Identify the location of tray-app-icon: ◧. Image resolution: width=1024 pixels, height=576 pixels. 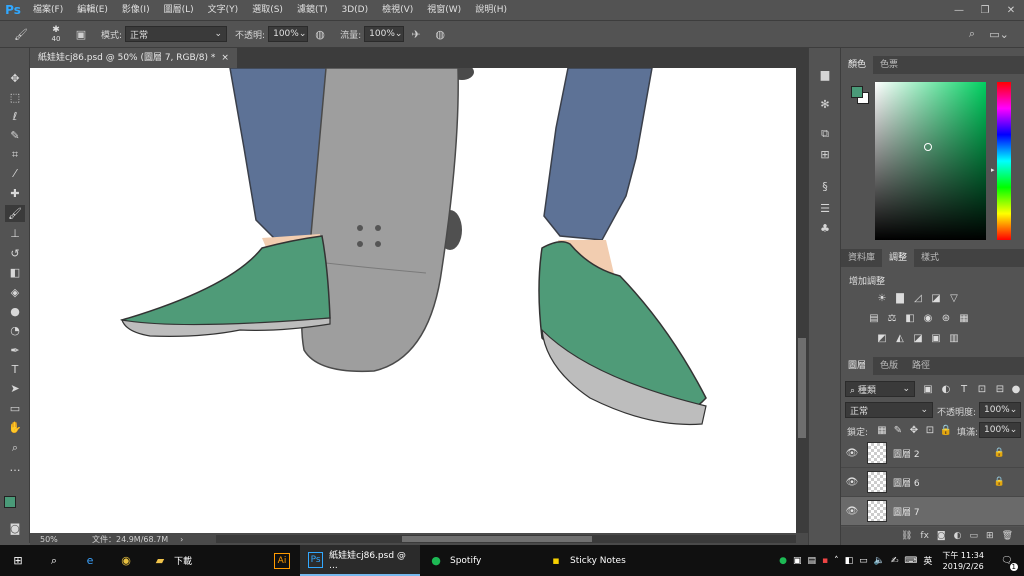
(849, 561).